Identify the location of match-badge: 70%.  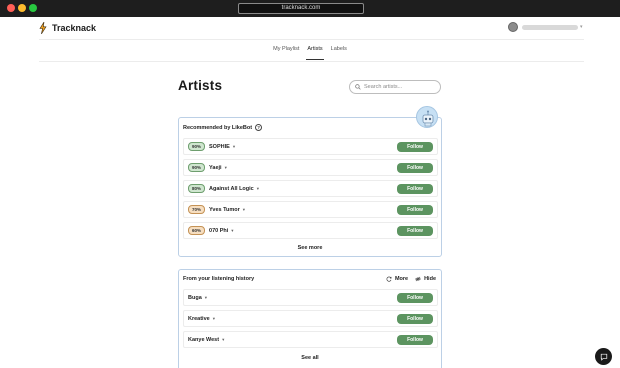
(197, 209).